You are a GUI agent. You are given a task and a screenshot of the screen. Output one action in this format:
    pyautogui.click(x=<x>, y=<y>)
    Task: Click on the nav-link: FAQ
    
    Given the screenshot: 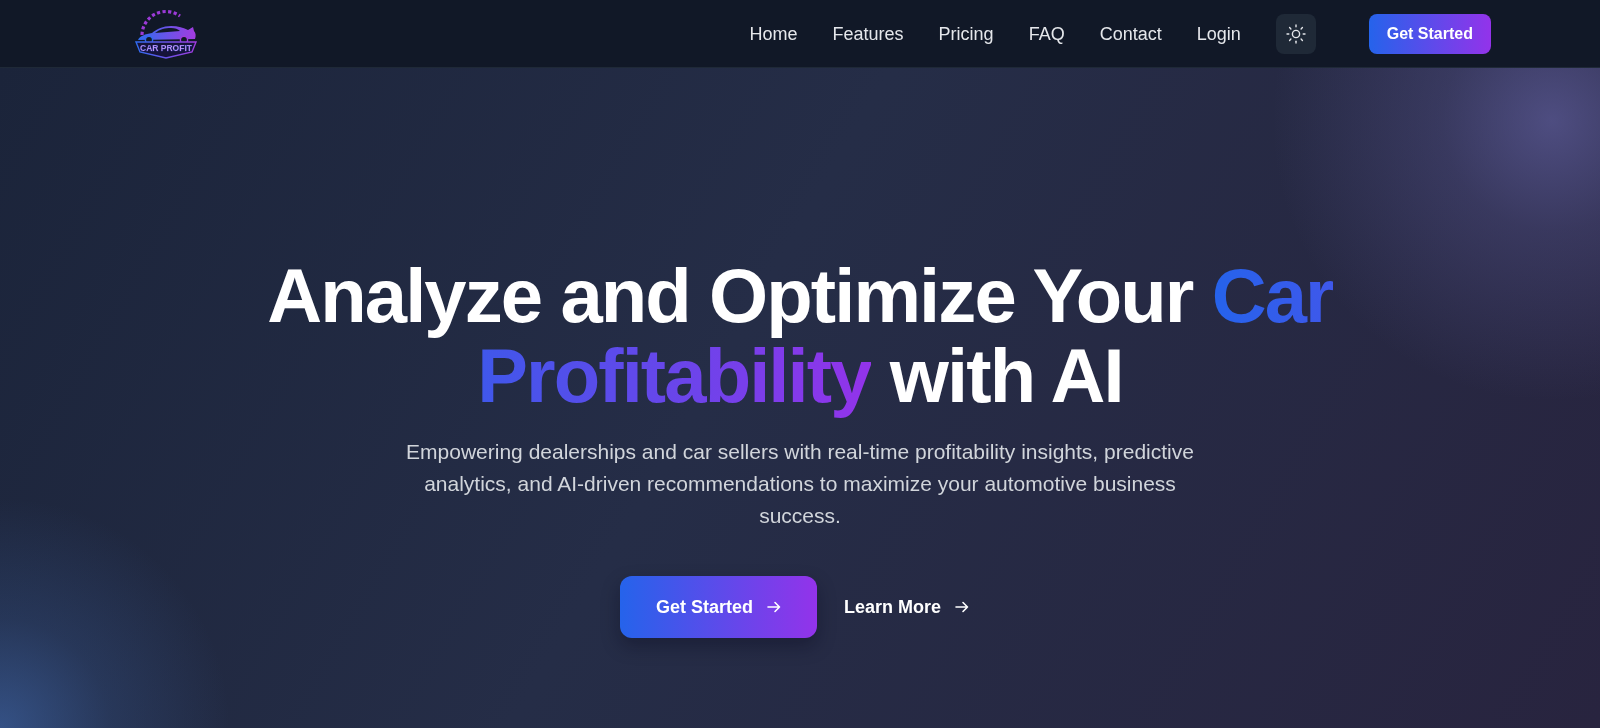 What is the action you would take?
    pyautogui.click(x=1046, y=33)
    